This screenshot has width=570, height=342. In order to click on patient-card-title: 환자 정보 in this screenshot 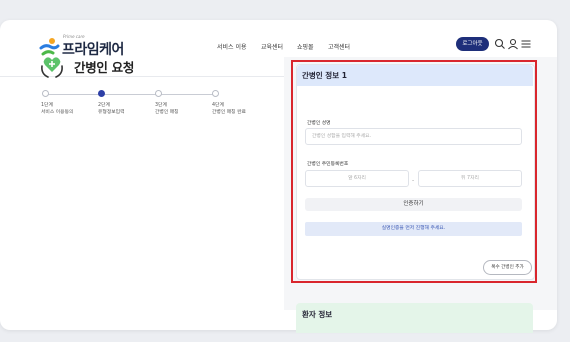, I will do `click(317, 314)`.